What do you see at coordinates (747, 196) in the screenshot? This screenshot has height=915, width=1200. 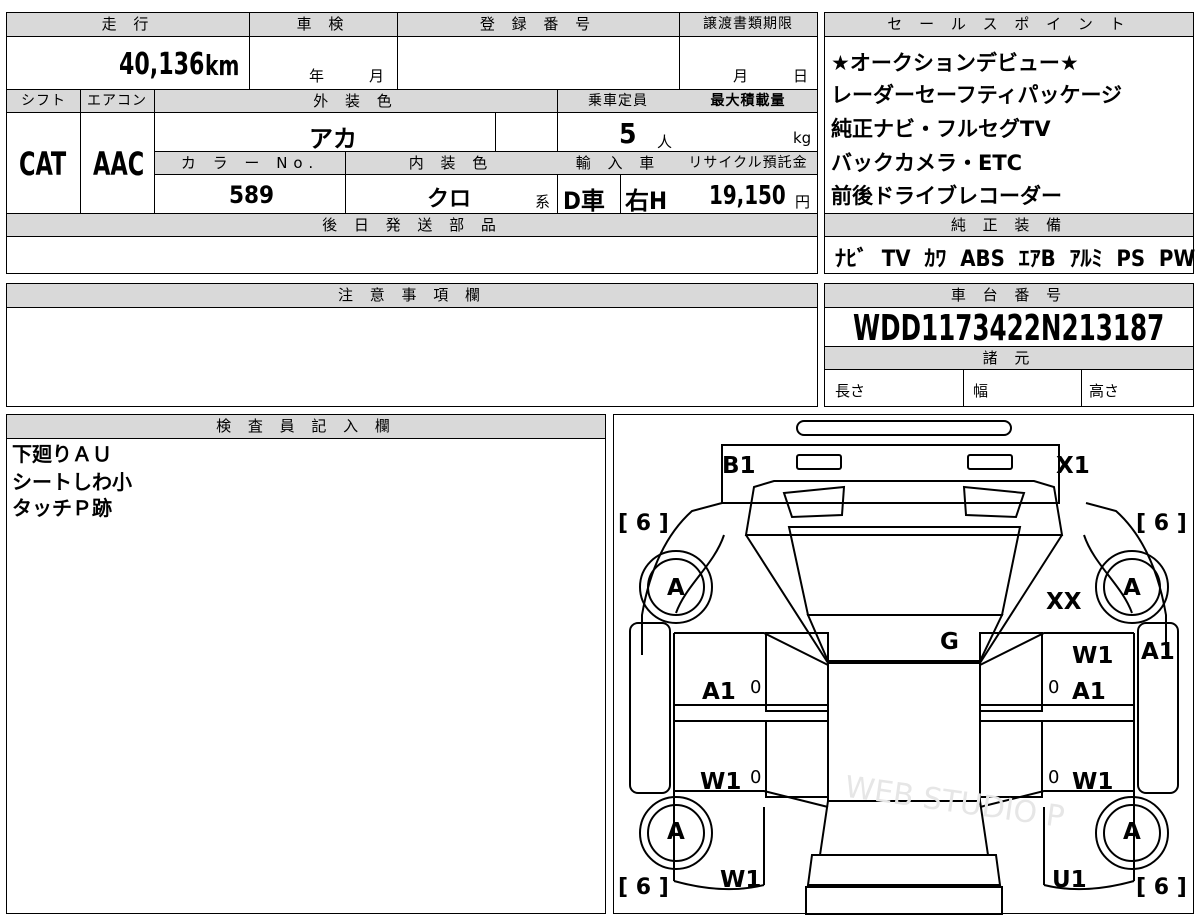 I see `recycle-fee-value: 19,150` at bounding box center [747, 196].